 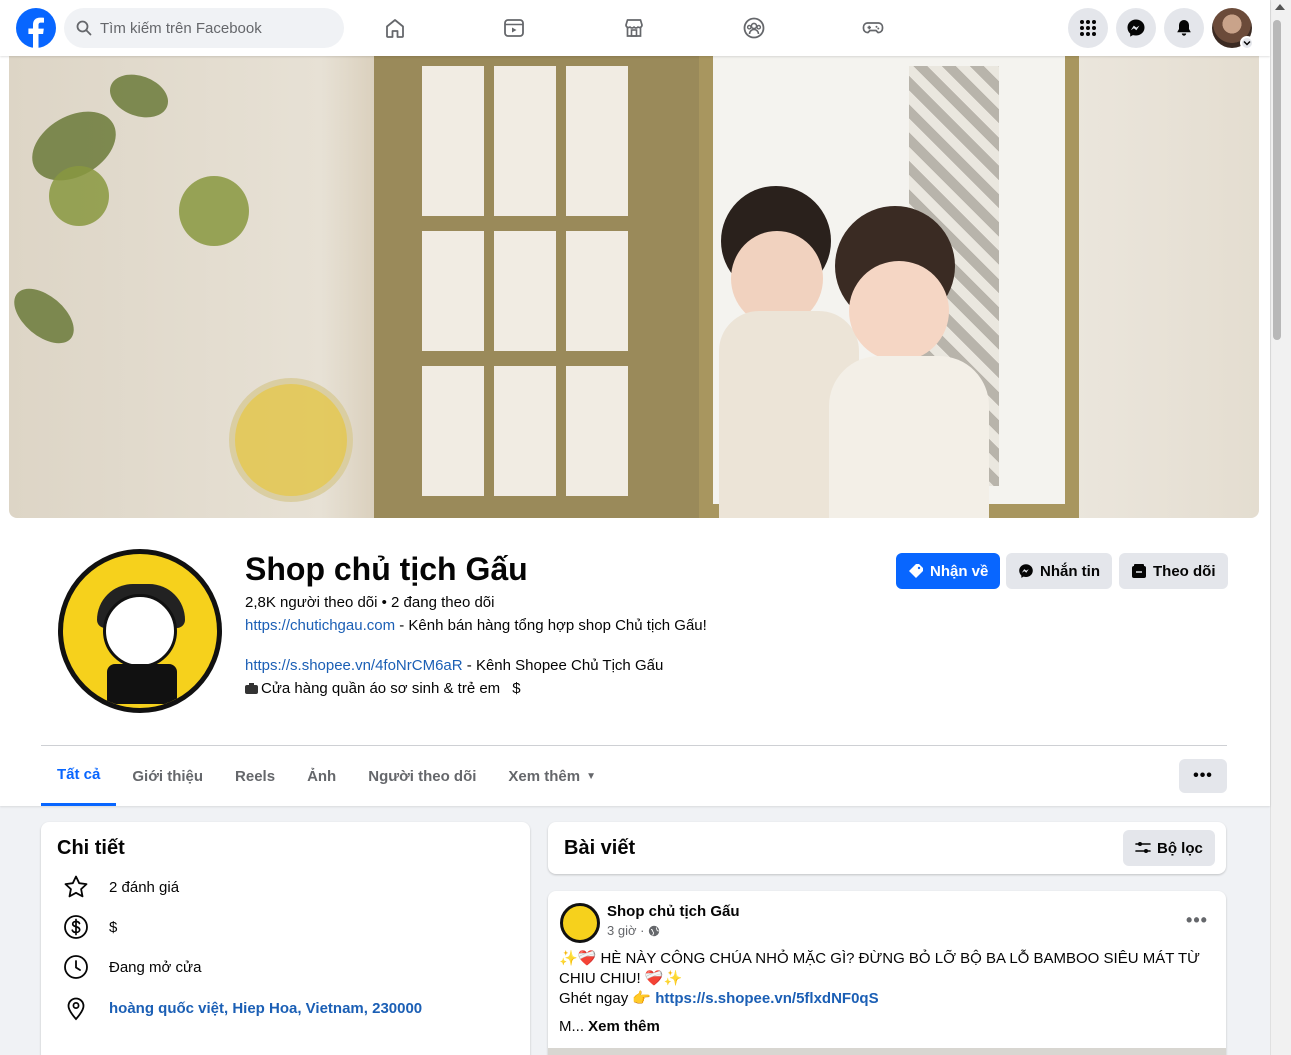 I want to click on scroll-up-arrow-icon, so click(x=1280, y=7).